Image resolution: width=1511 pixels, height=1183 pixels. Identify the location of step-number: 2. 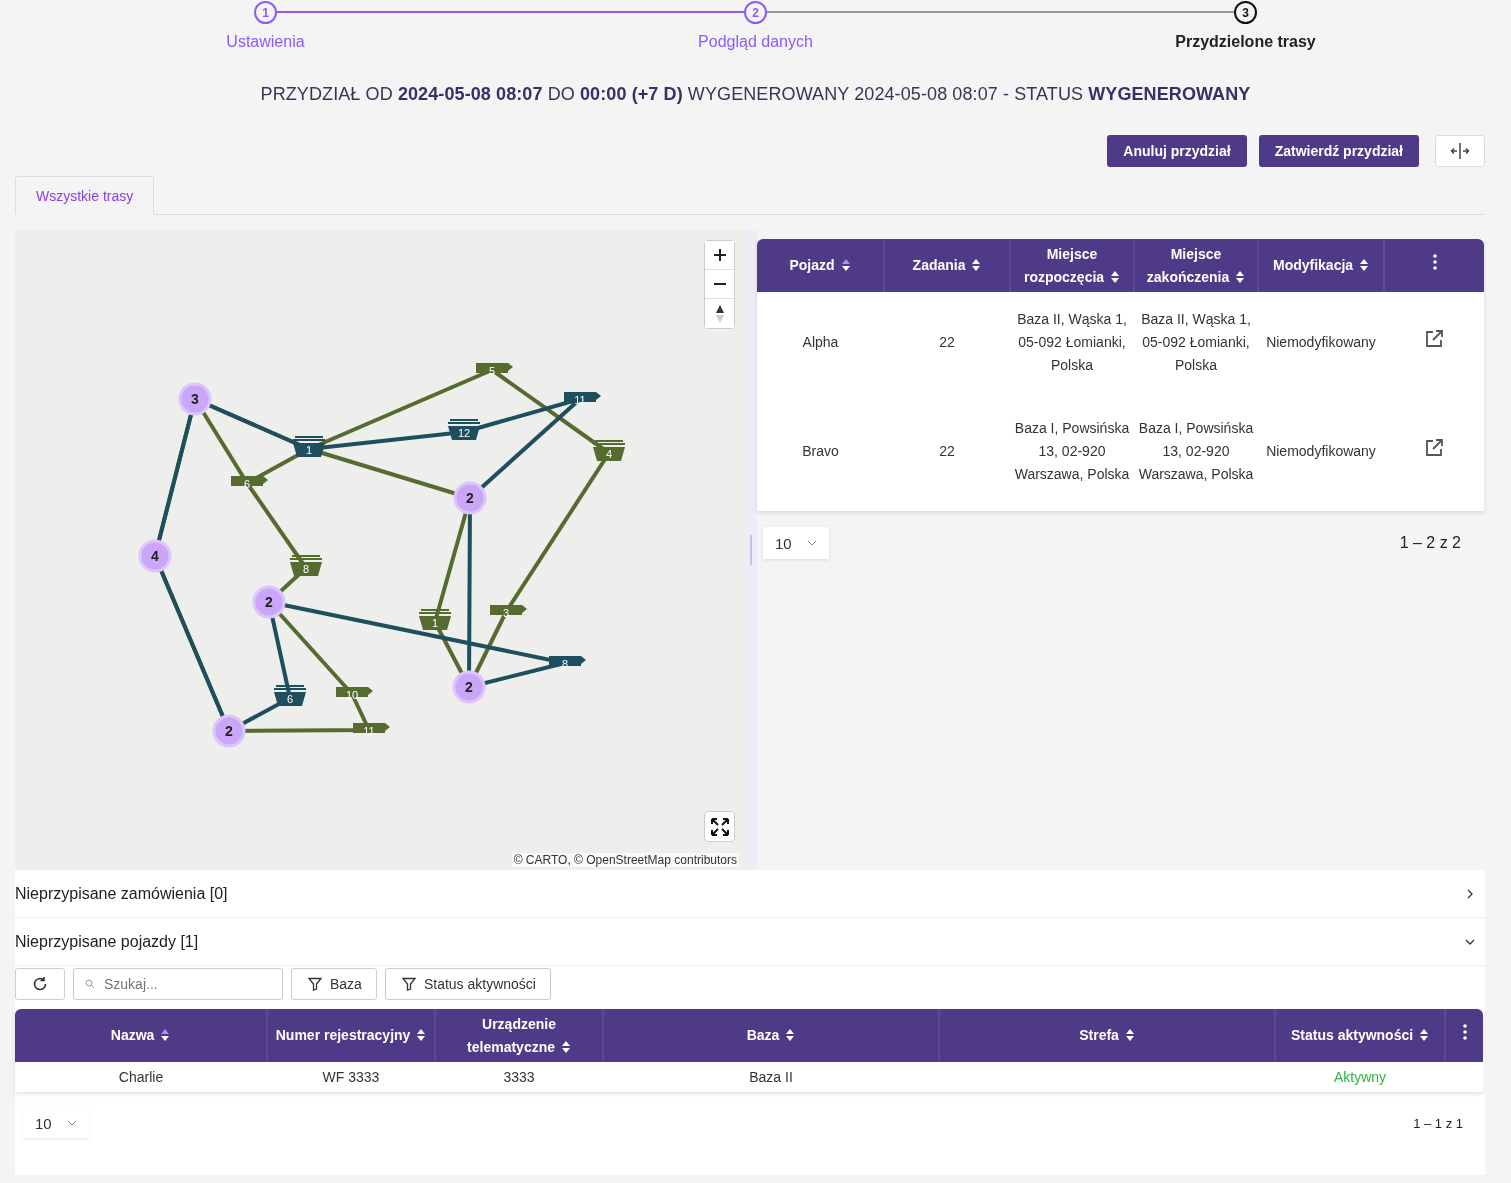
(755, 12).